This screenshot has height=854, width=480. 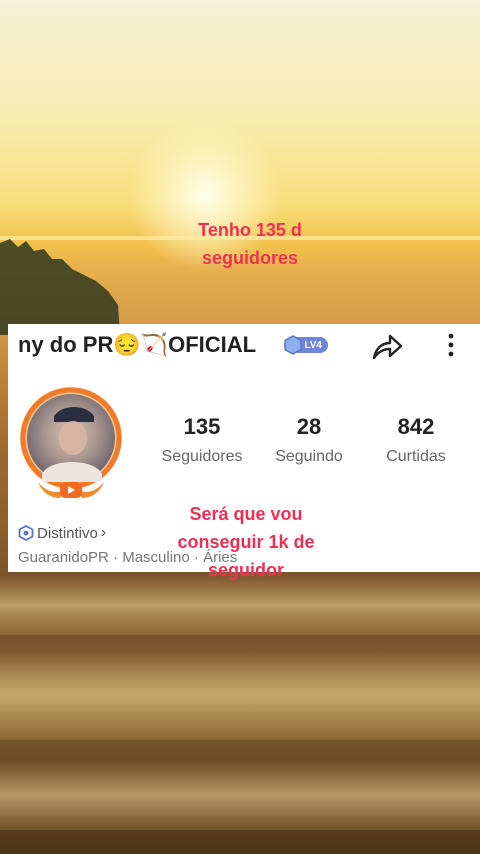 What do you see at coordinates (71, 442) in the screenshot?
I see `avatar-frame` at bounding box center [71, 442].